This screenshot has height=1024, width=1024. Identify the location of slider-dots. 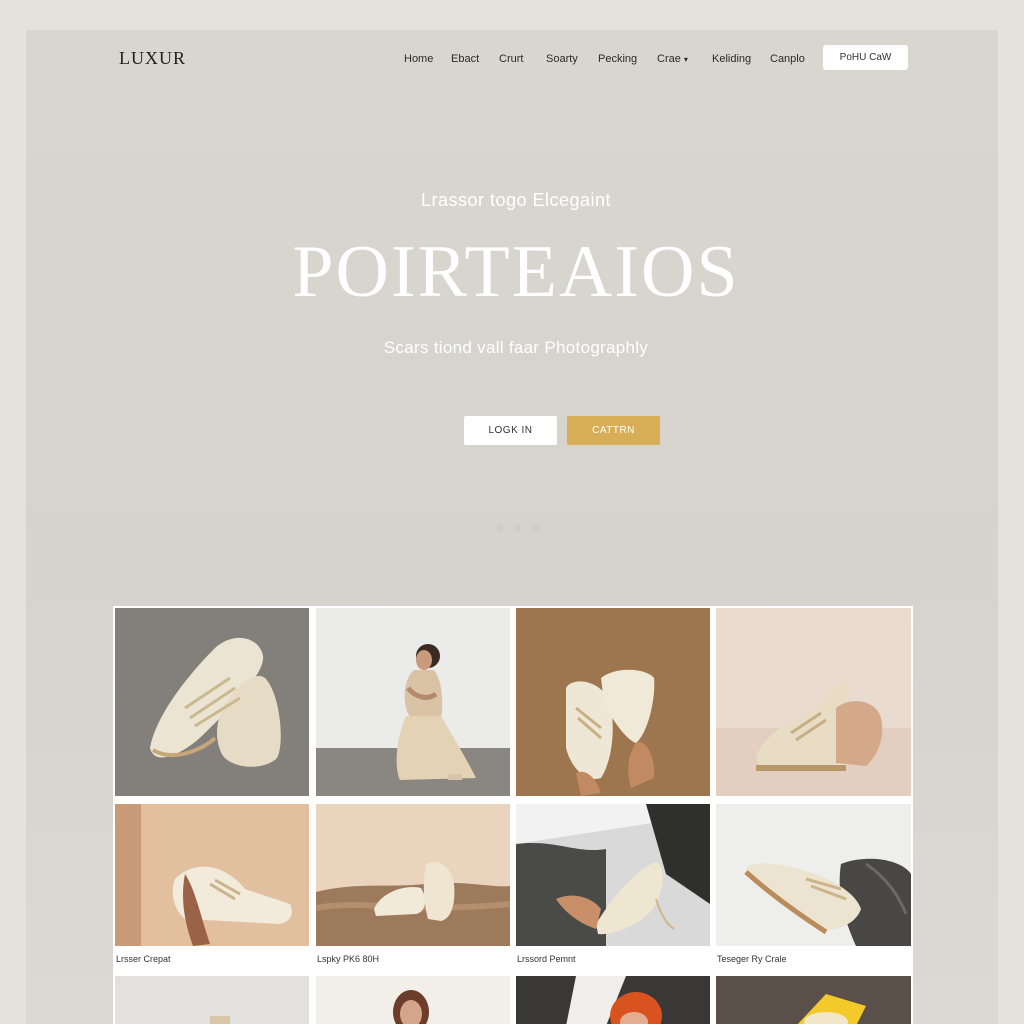
(518, 528).